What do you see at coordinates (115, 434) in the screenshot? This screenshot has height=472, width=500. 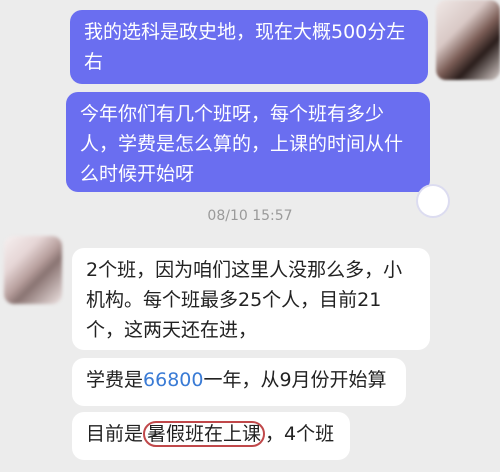 I see `message-text-prefix: 目前是` at bounding box center [115, 434].